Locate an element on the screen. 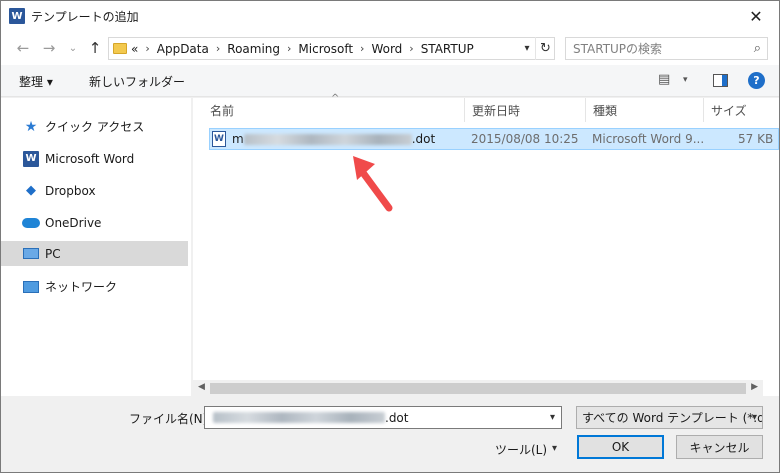  sidebar-item-quick-access: ★ クイック アクセス is located at coordinates (94, 126).